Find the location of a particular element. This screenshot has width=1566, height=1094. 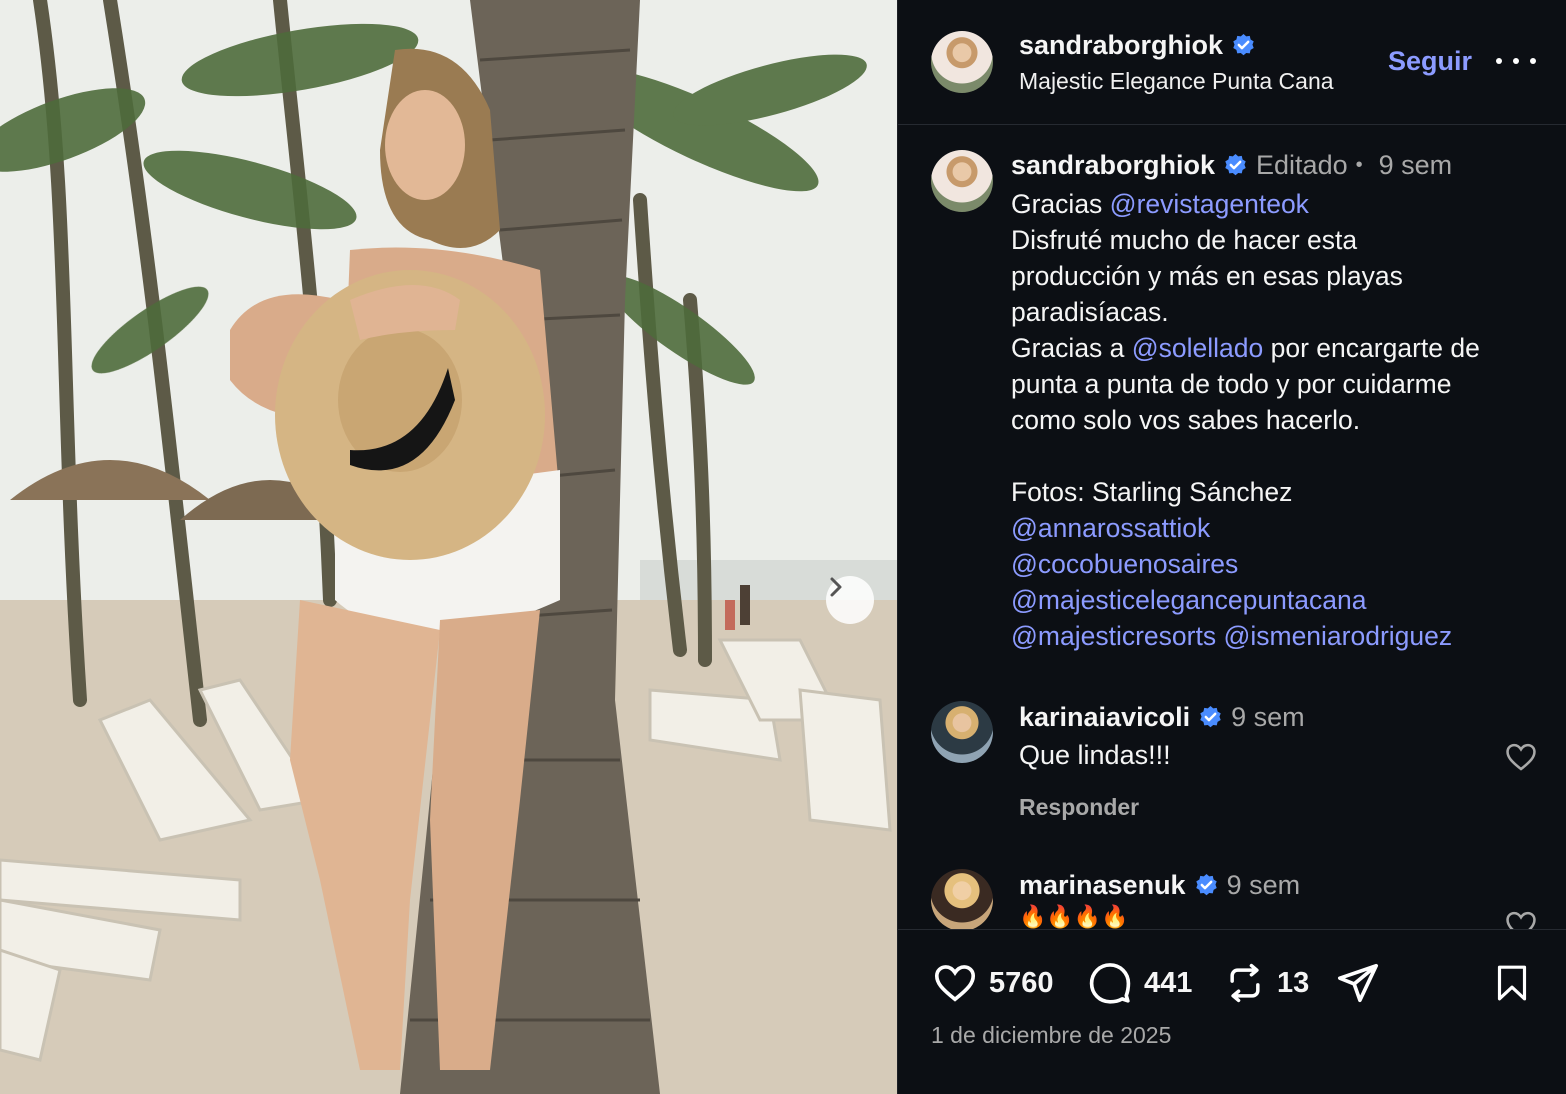

caption-line: Disfruté mucho de hacer esta is located at coordinates (1281, 240).